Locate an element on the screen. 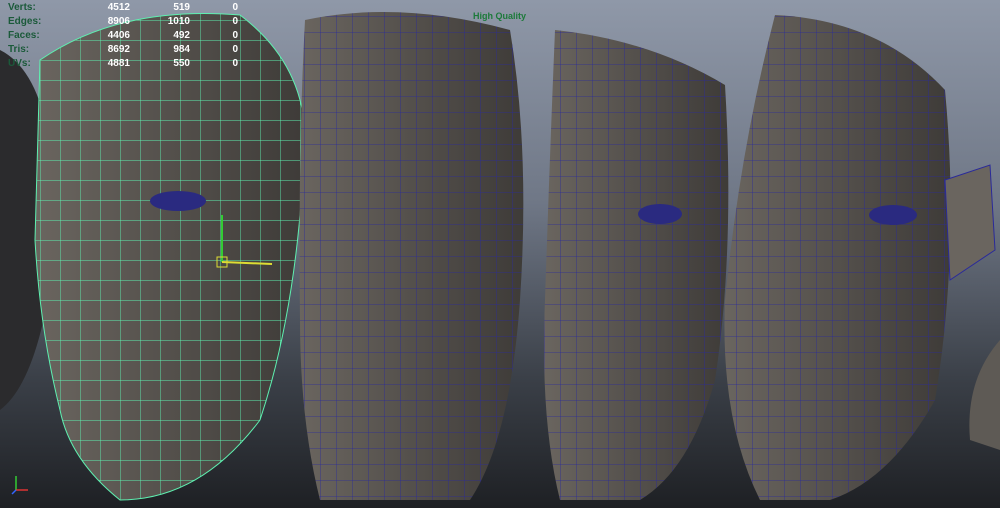  hud-label: Tris: is located at coordinates (19, 49).